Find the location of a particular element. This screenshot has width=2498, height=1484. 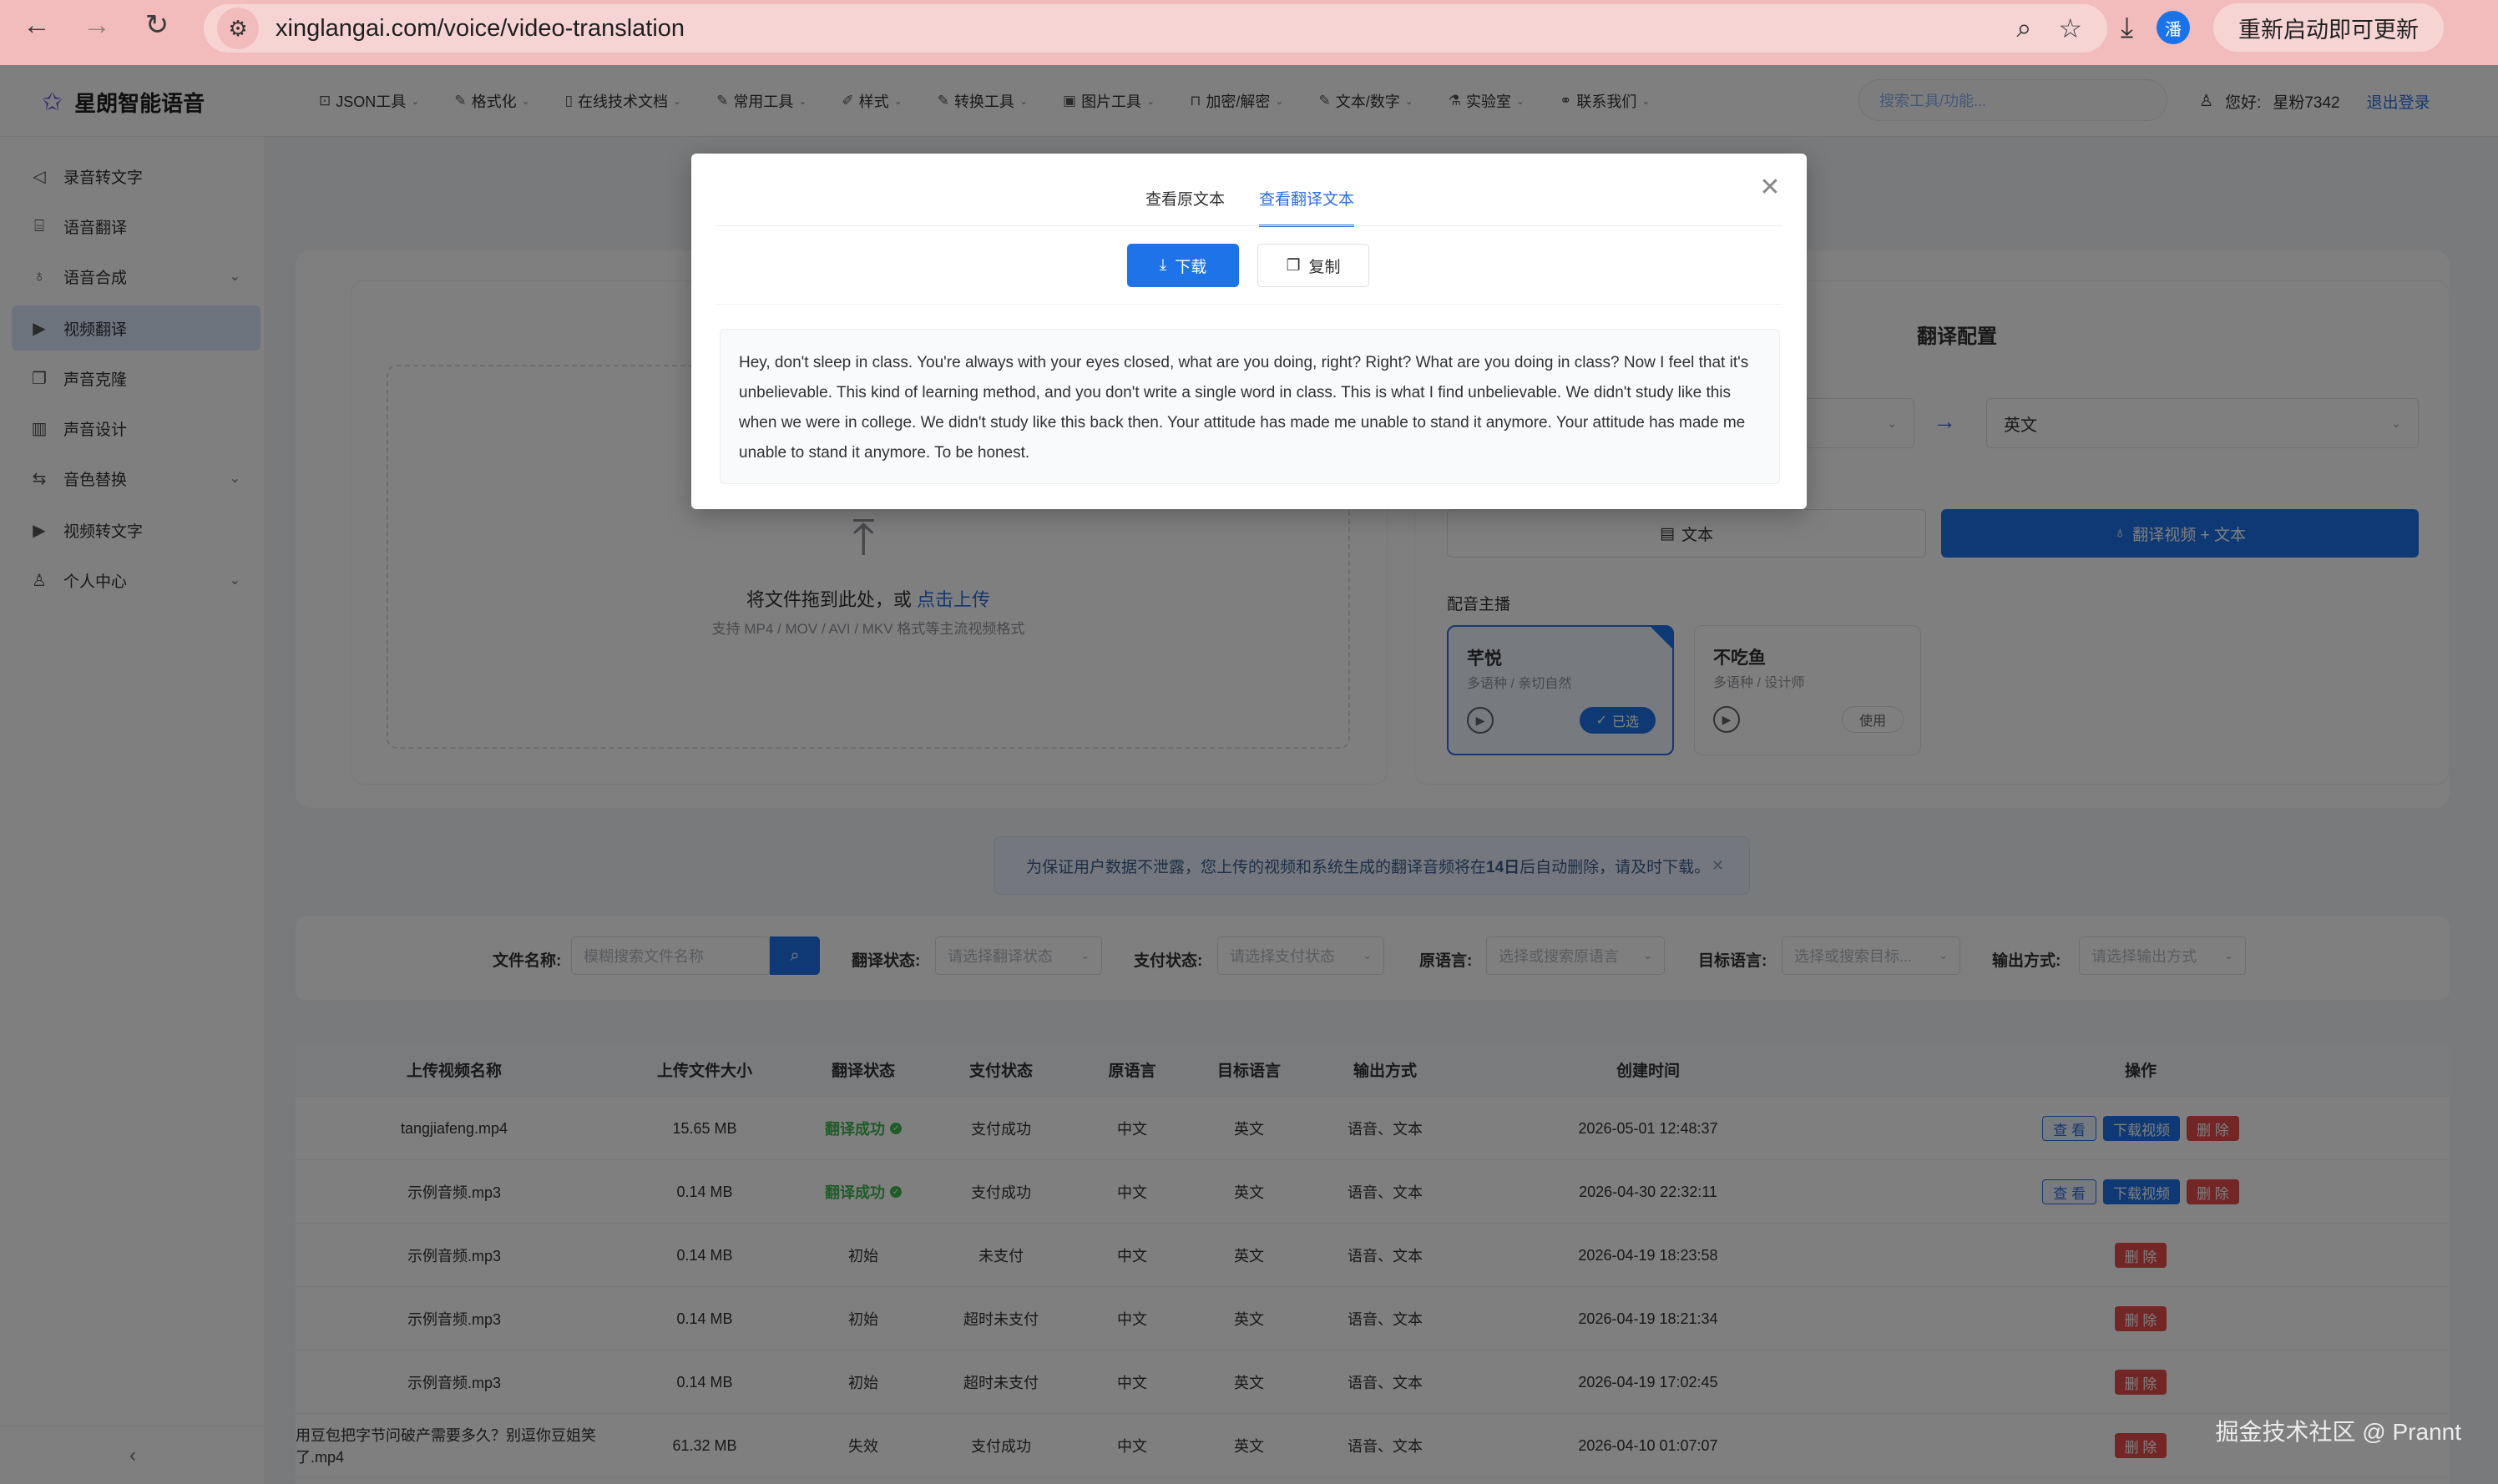

close-icon: ✕ is located at coordinates (1770, 187).